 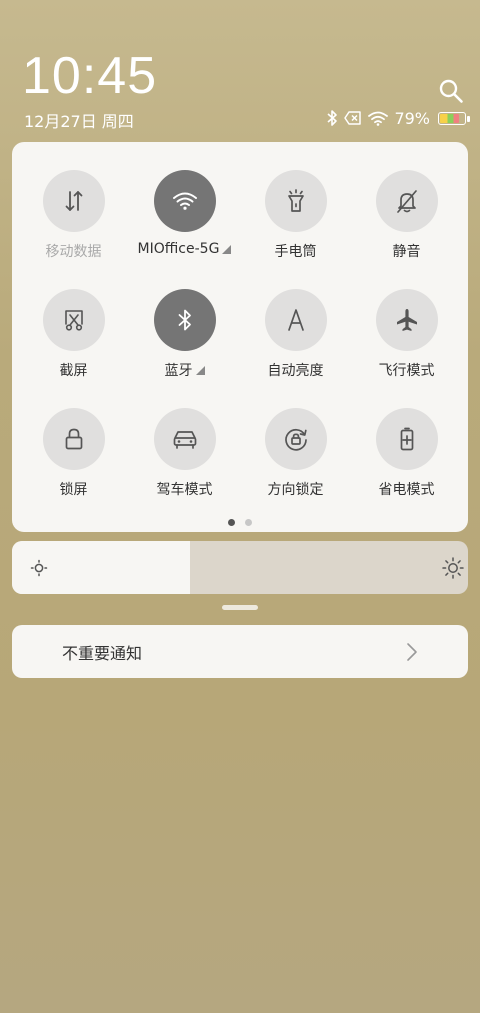 I want to click on mobile-data-icon, so click(x=73, y=201).